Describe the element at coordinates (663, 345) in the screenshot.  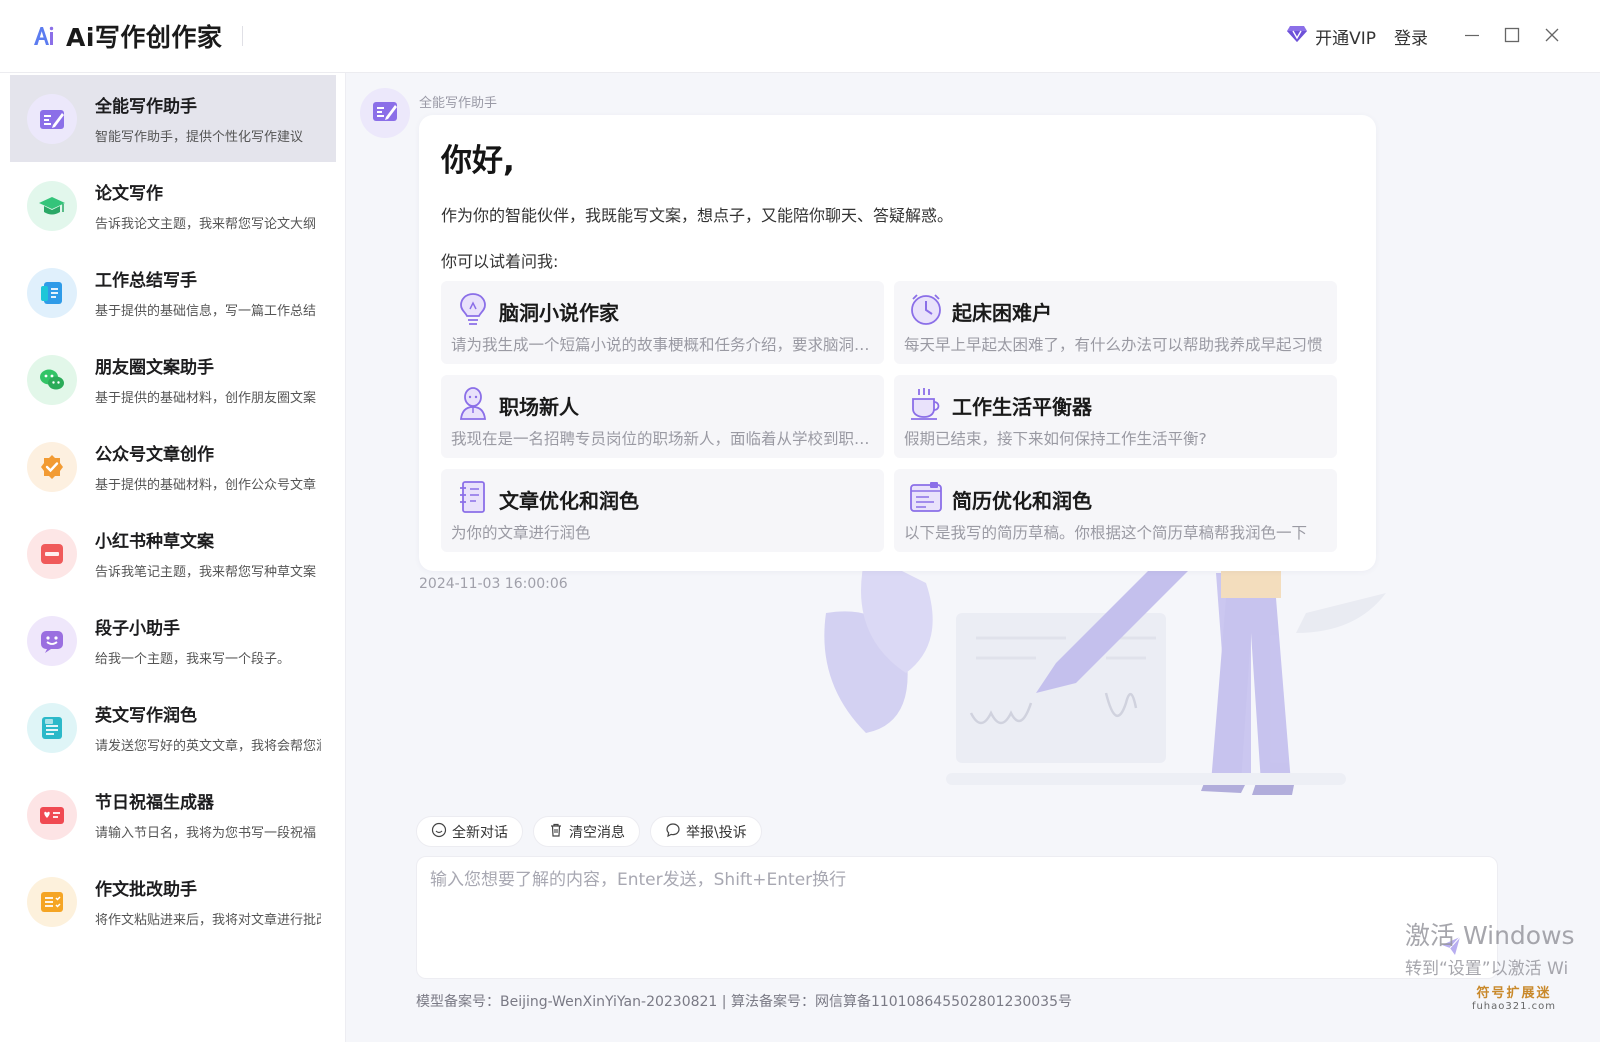
I see `suggestion-desc: 请为我生成一个短篇小说的故事梗概和任务介绍，要求脑洞大开` at that location.